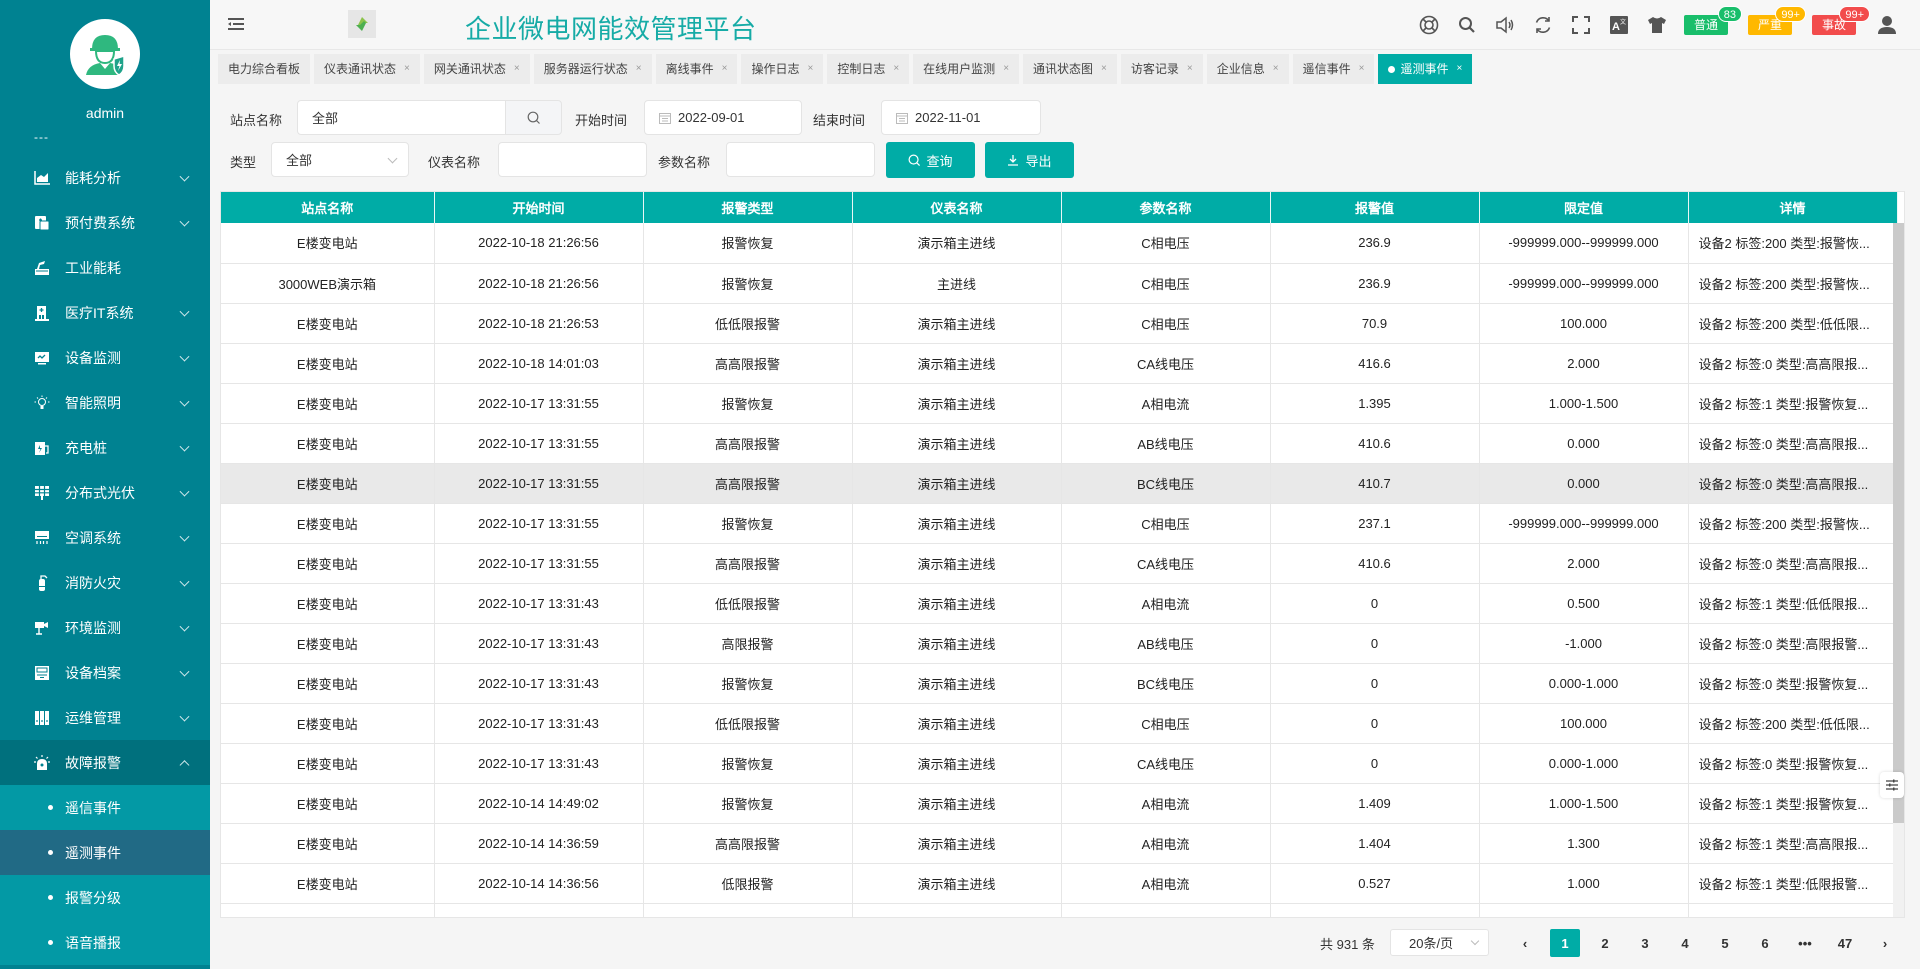  What do you see at coordinates (105, 492) in the screenshot?
I see `sidebar-item-7: 分布式光伏` at bounding box center [105, 492].